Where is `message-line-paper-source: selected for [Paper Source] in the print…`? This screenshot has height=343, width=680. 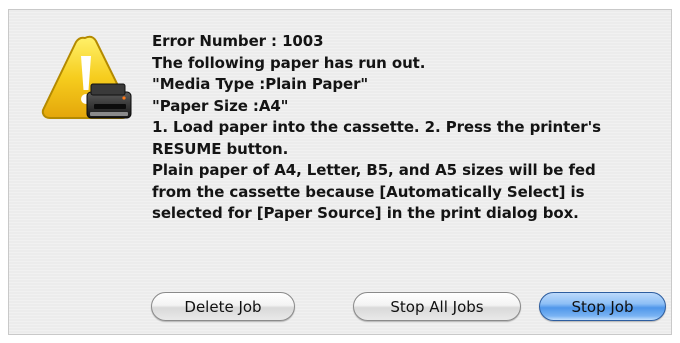
message-line-paper-source: selected for [Paper Source] in the print… is located at coordinates (365, 213).